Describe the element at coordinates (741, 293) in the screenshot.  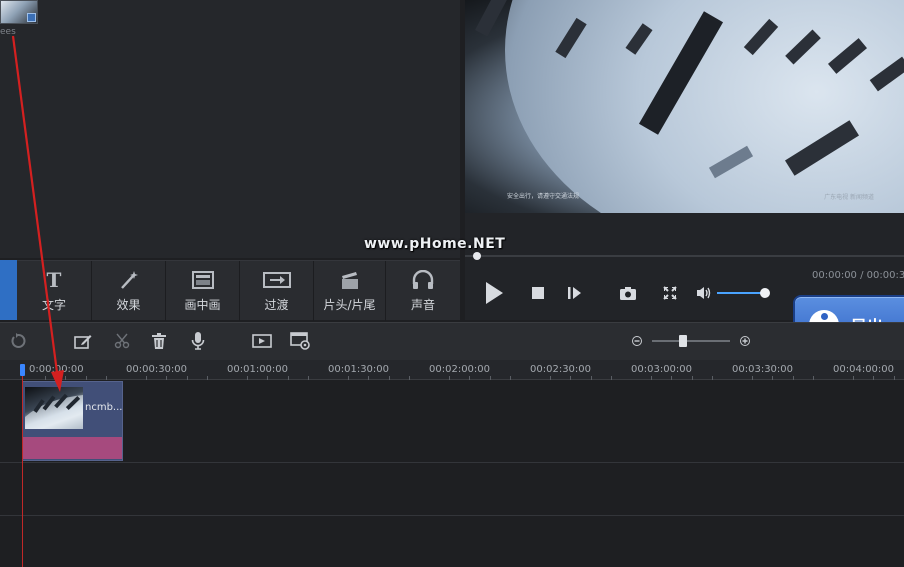
I see `volume-slider` at that location.